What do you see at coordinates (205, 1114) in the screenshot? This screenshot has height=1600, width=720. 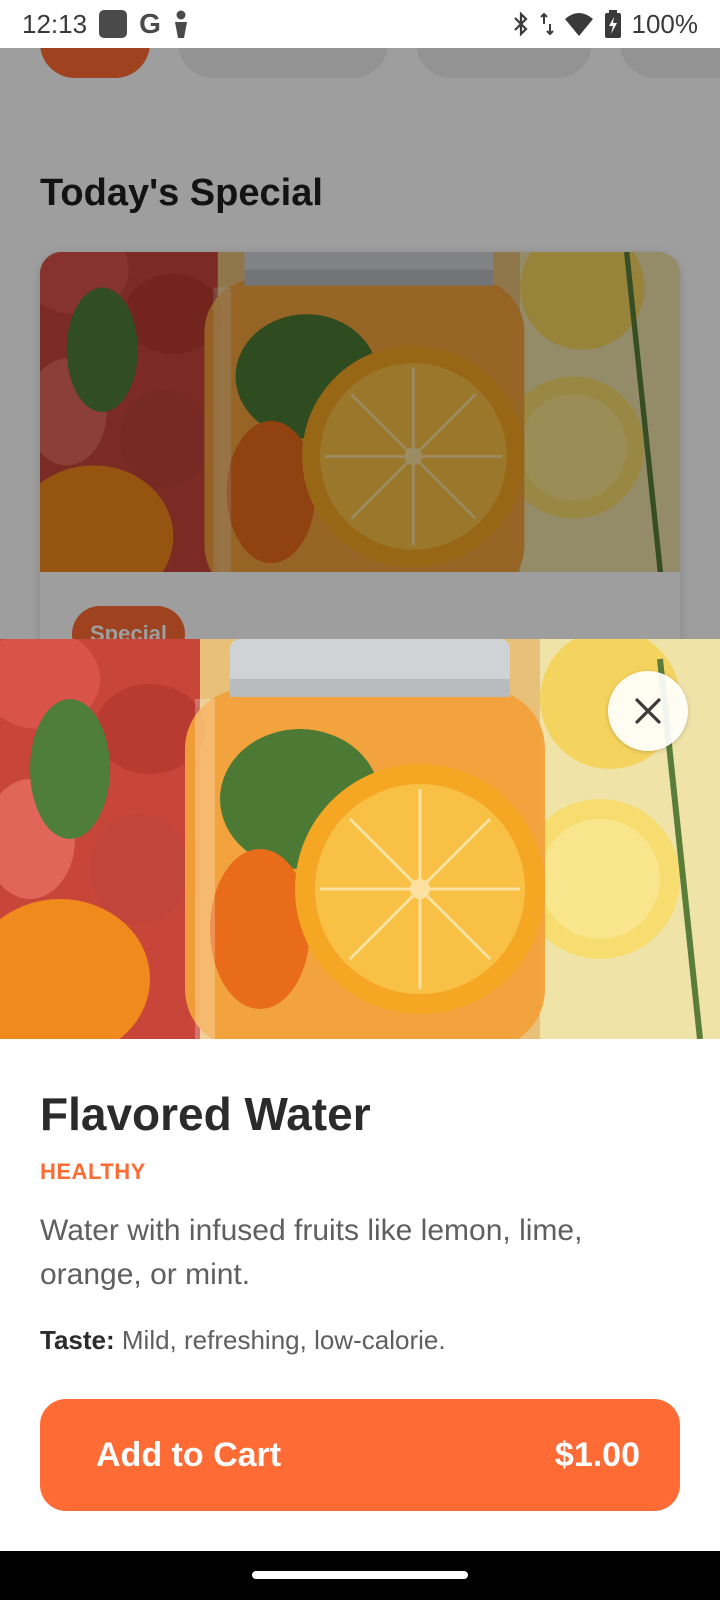 I see `product-title: Flavored Water` at bounding box center [205, 1114].